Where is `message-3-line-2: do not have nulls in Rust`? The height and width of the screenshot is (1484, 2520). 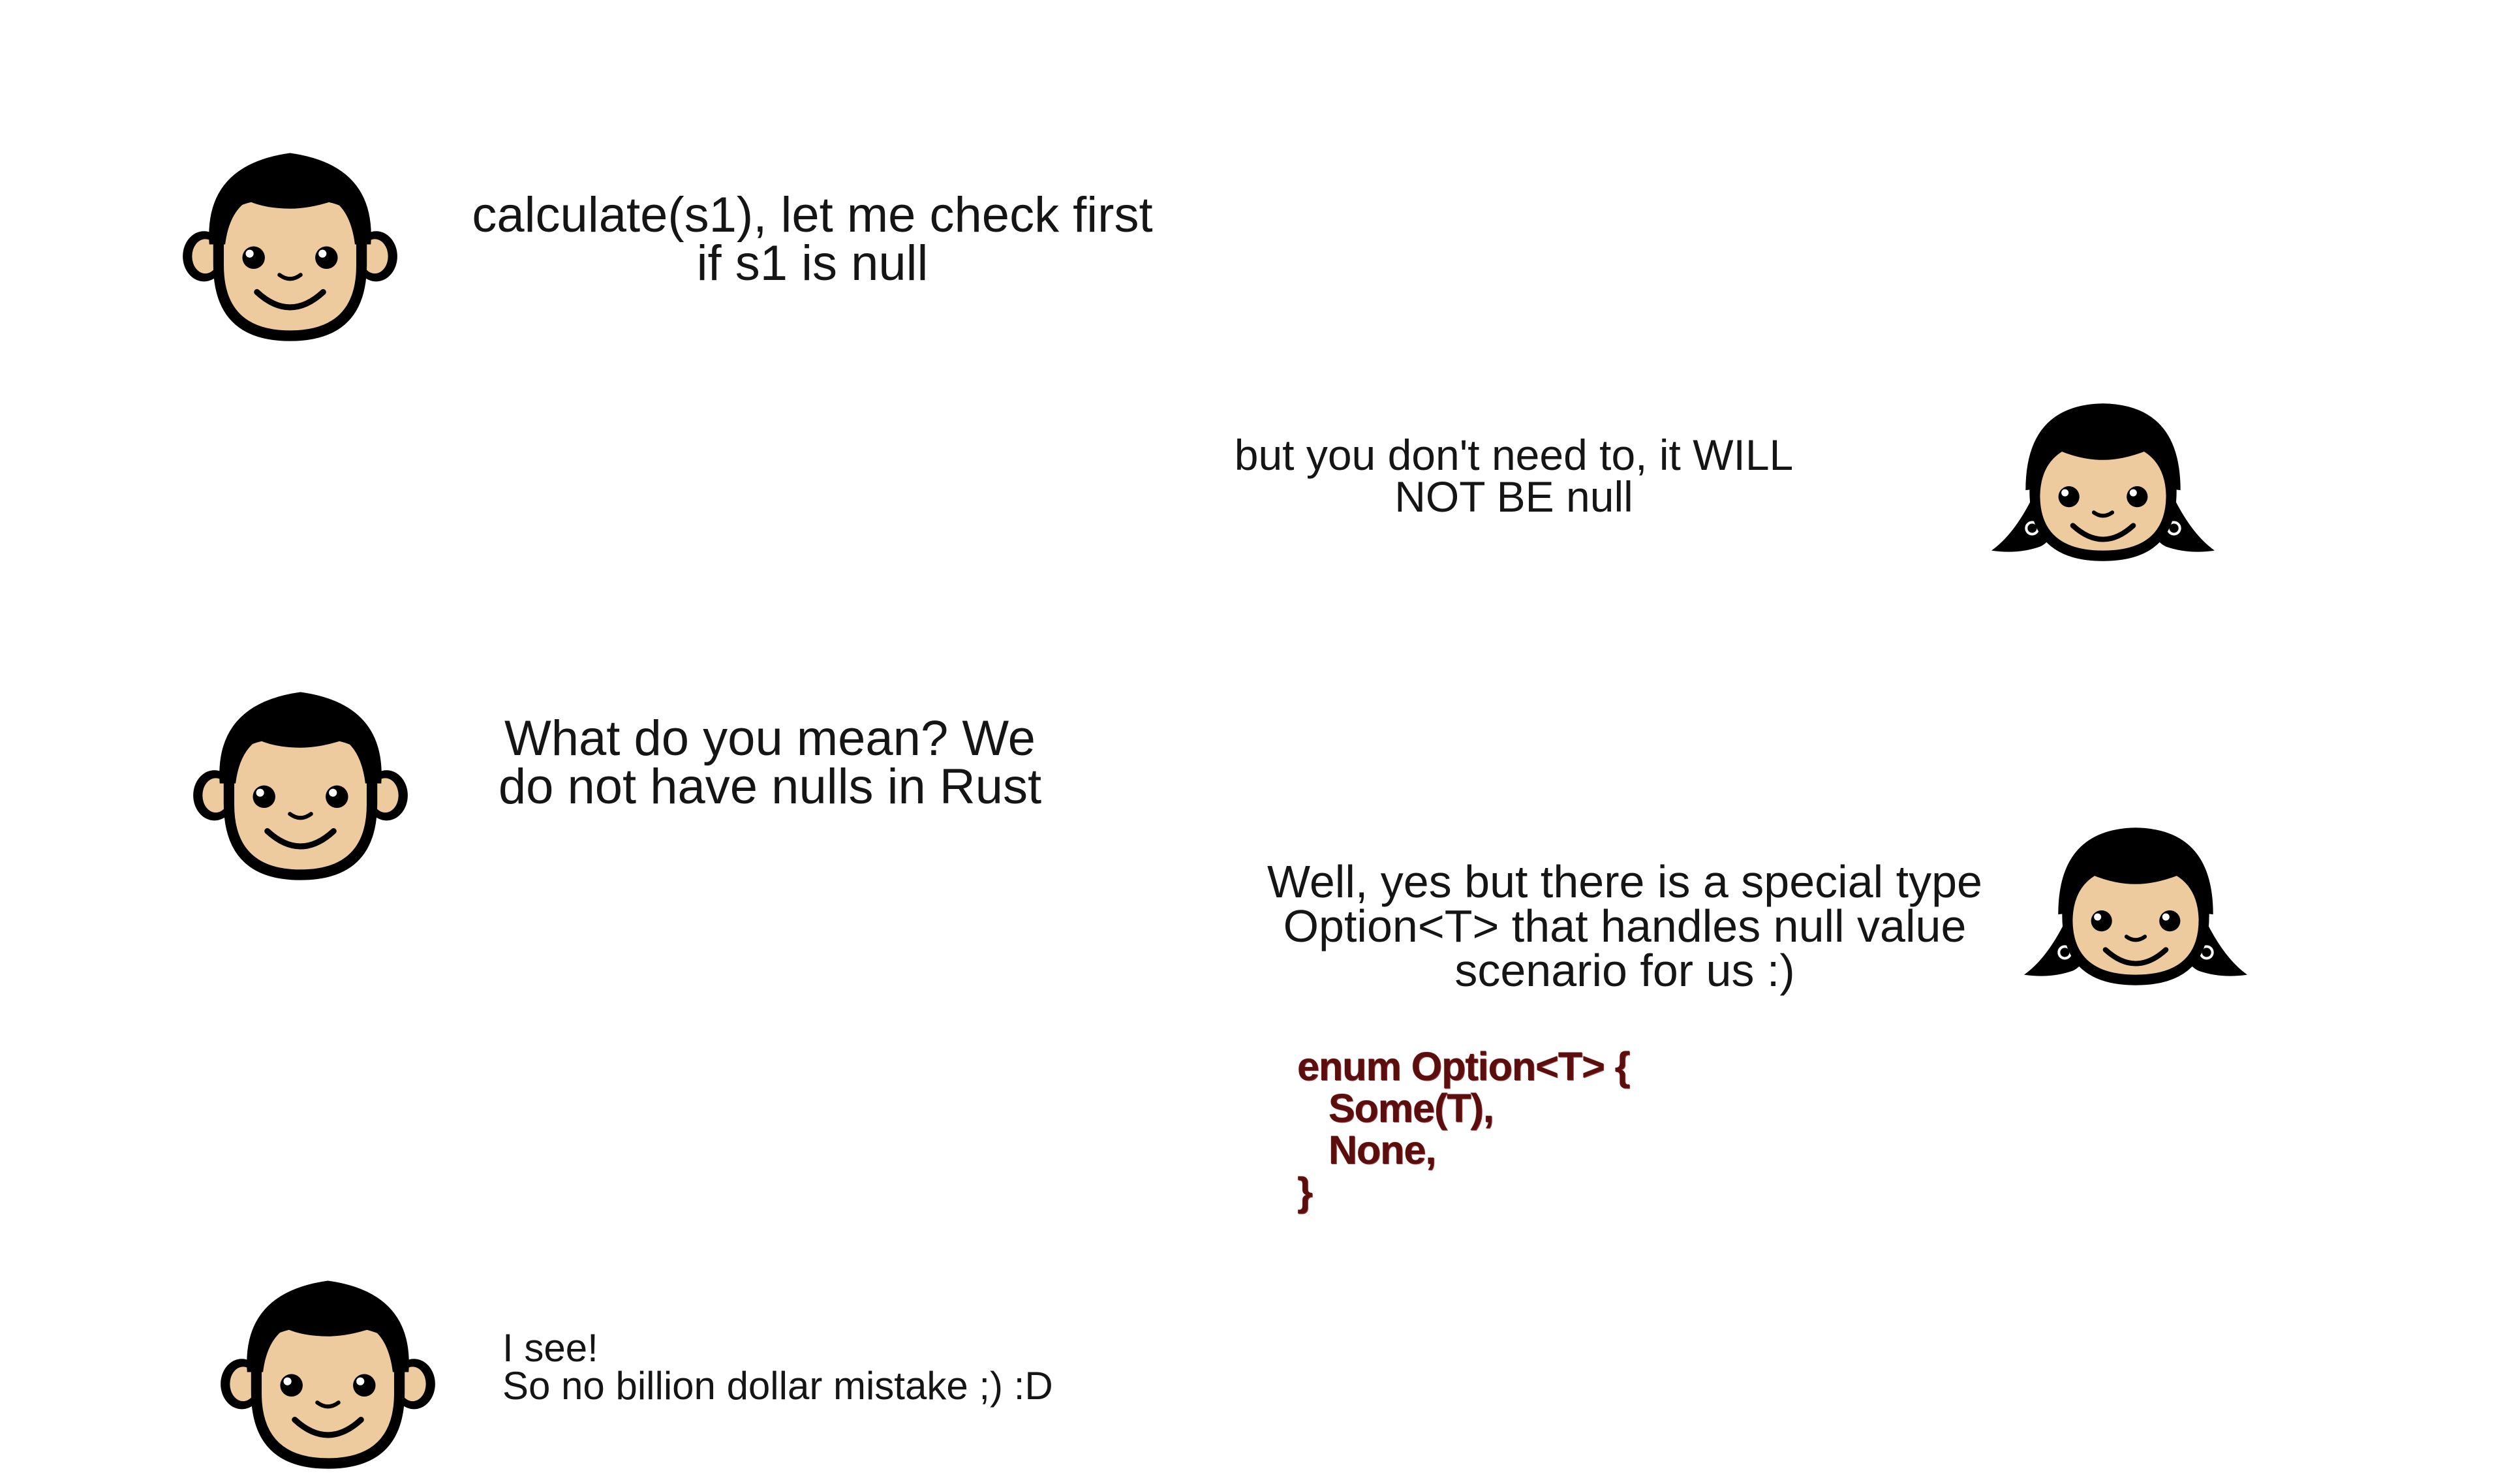 message-3-line-2: do not have nulls in Rust is located at coordinates (770, 786).